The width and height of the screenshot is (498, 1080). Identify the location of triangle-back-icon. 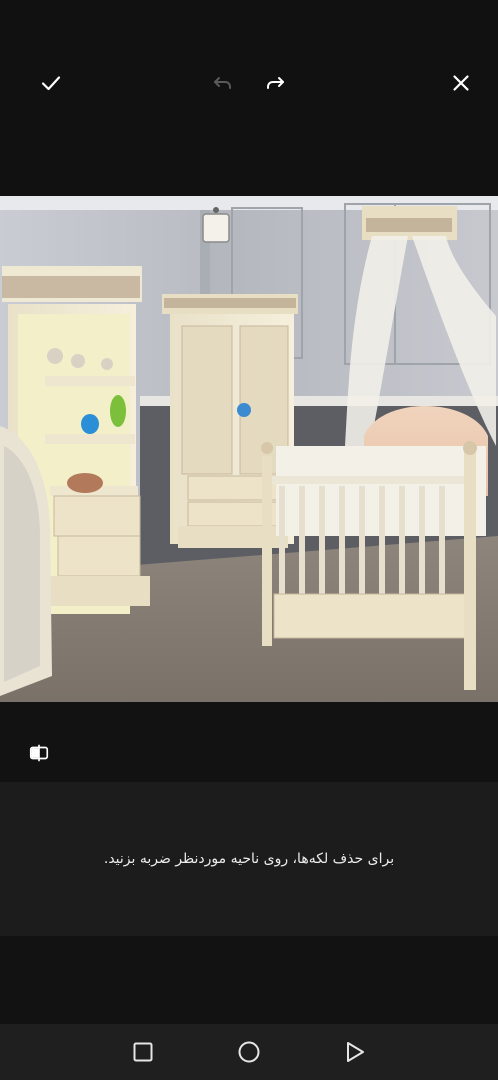
(355, 1052).